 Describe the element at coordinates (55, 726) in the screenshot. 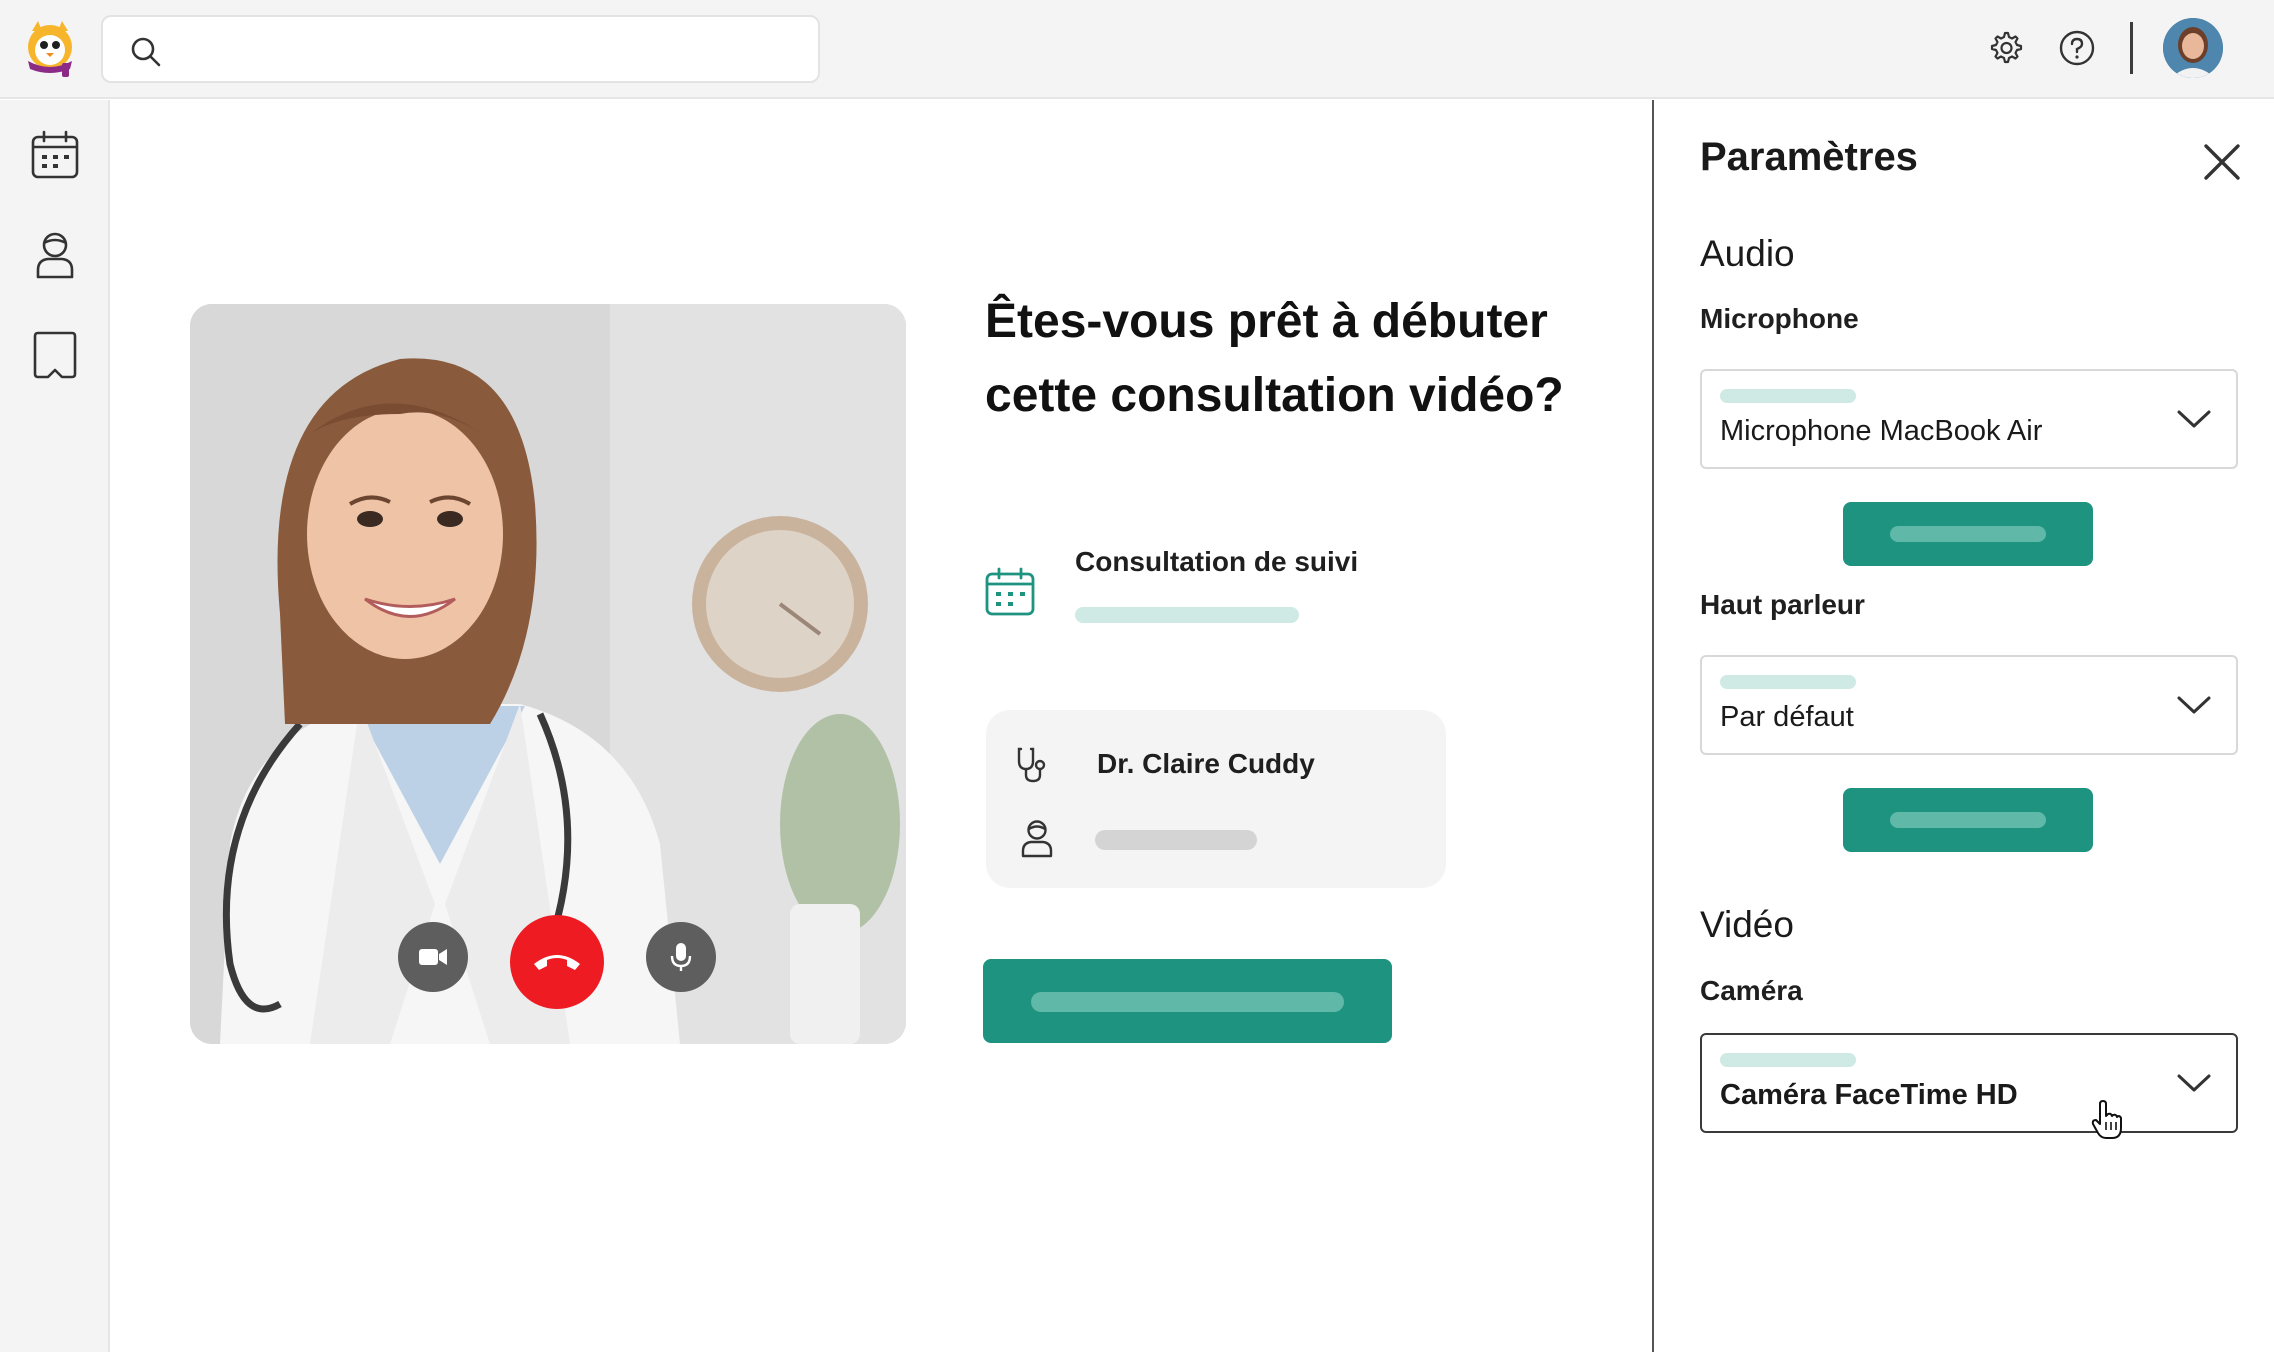

I see `side-nav` at that location.